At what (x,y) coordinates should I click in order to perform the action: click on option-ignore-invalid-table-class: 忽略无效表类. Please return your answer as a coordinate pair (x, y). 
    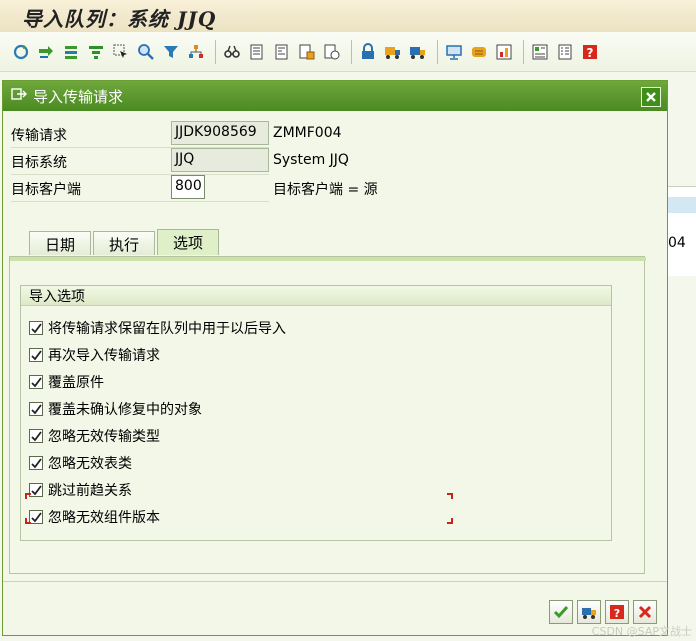
    Looking at the image, I should click on (80, 463).